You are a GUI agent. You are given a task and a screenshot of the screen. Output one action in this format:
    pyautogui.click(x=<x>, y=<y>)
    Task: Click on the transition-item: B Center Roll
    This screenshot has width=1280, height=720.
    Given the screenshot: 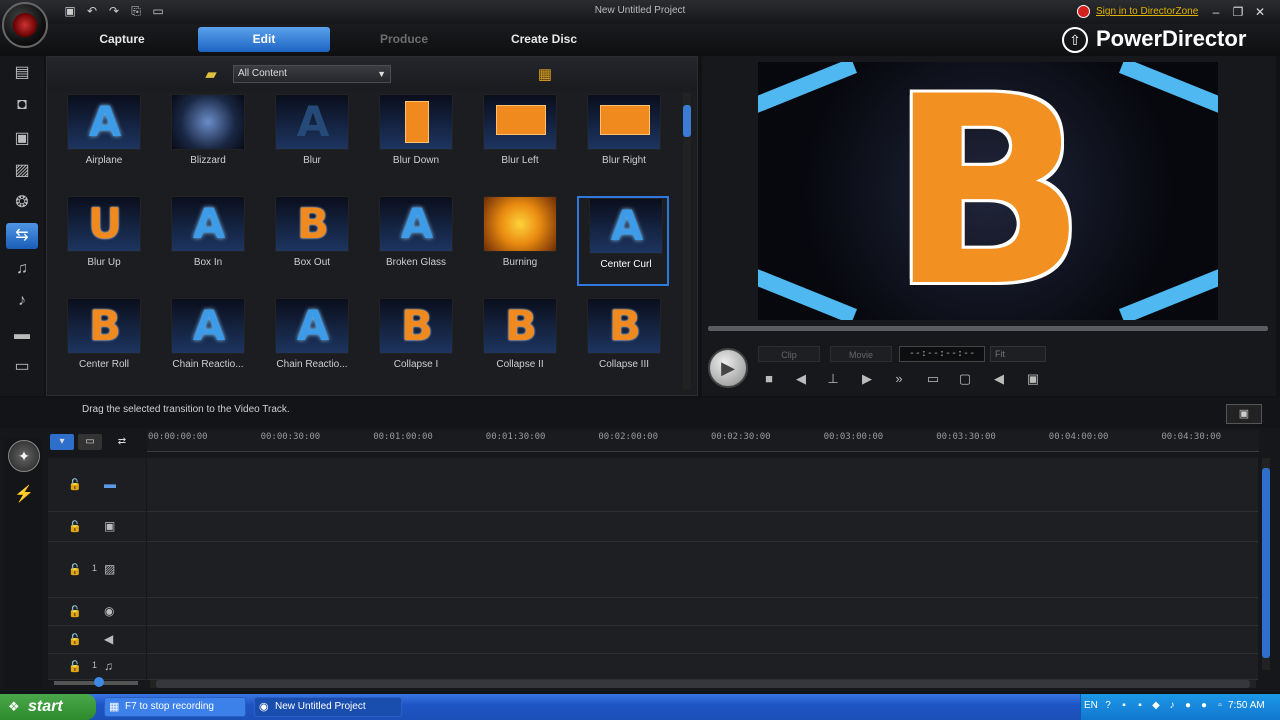 What is the action you would take?
    pyautogui.click(x=103, y=343)
    